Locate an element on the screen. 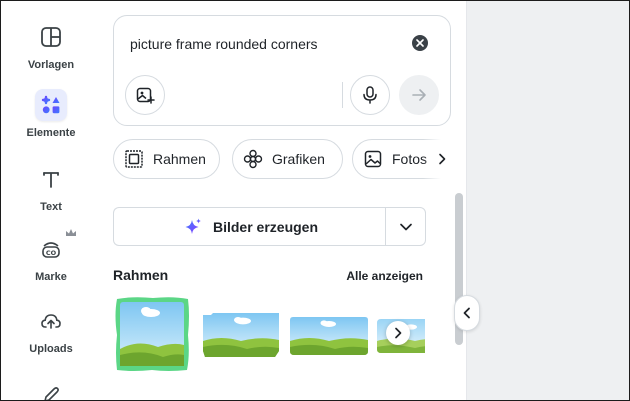 The image size is (630, 401). collapse-panel-button is located at coordinates (467, 313).